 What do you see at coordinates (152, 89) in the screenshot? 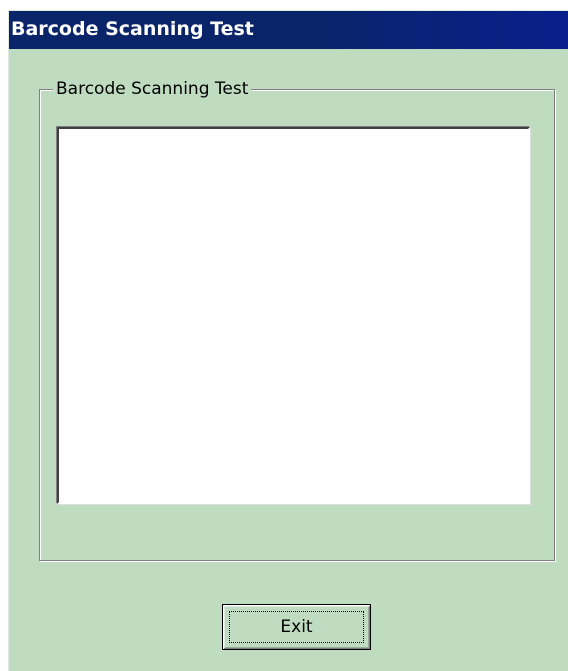
I see `groupbox-label: Barcode Scanning Test` at bounding box center [152, 89].